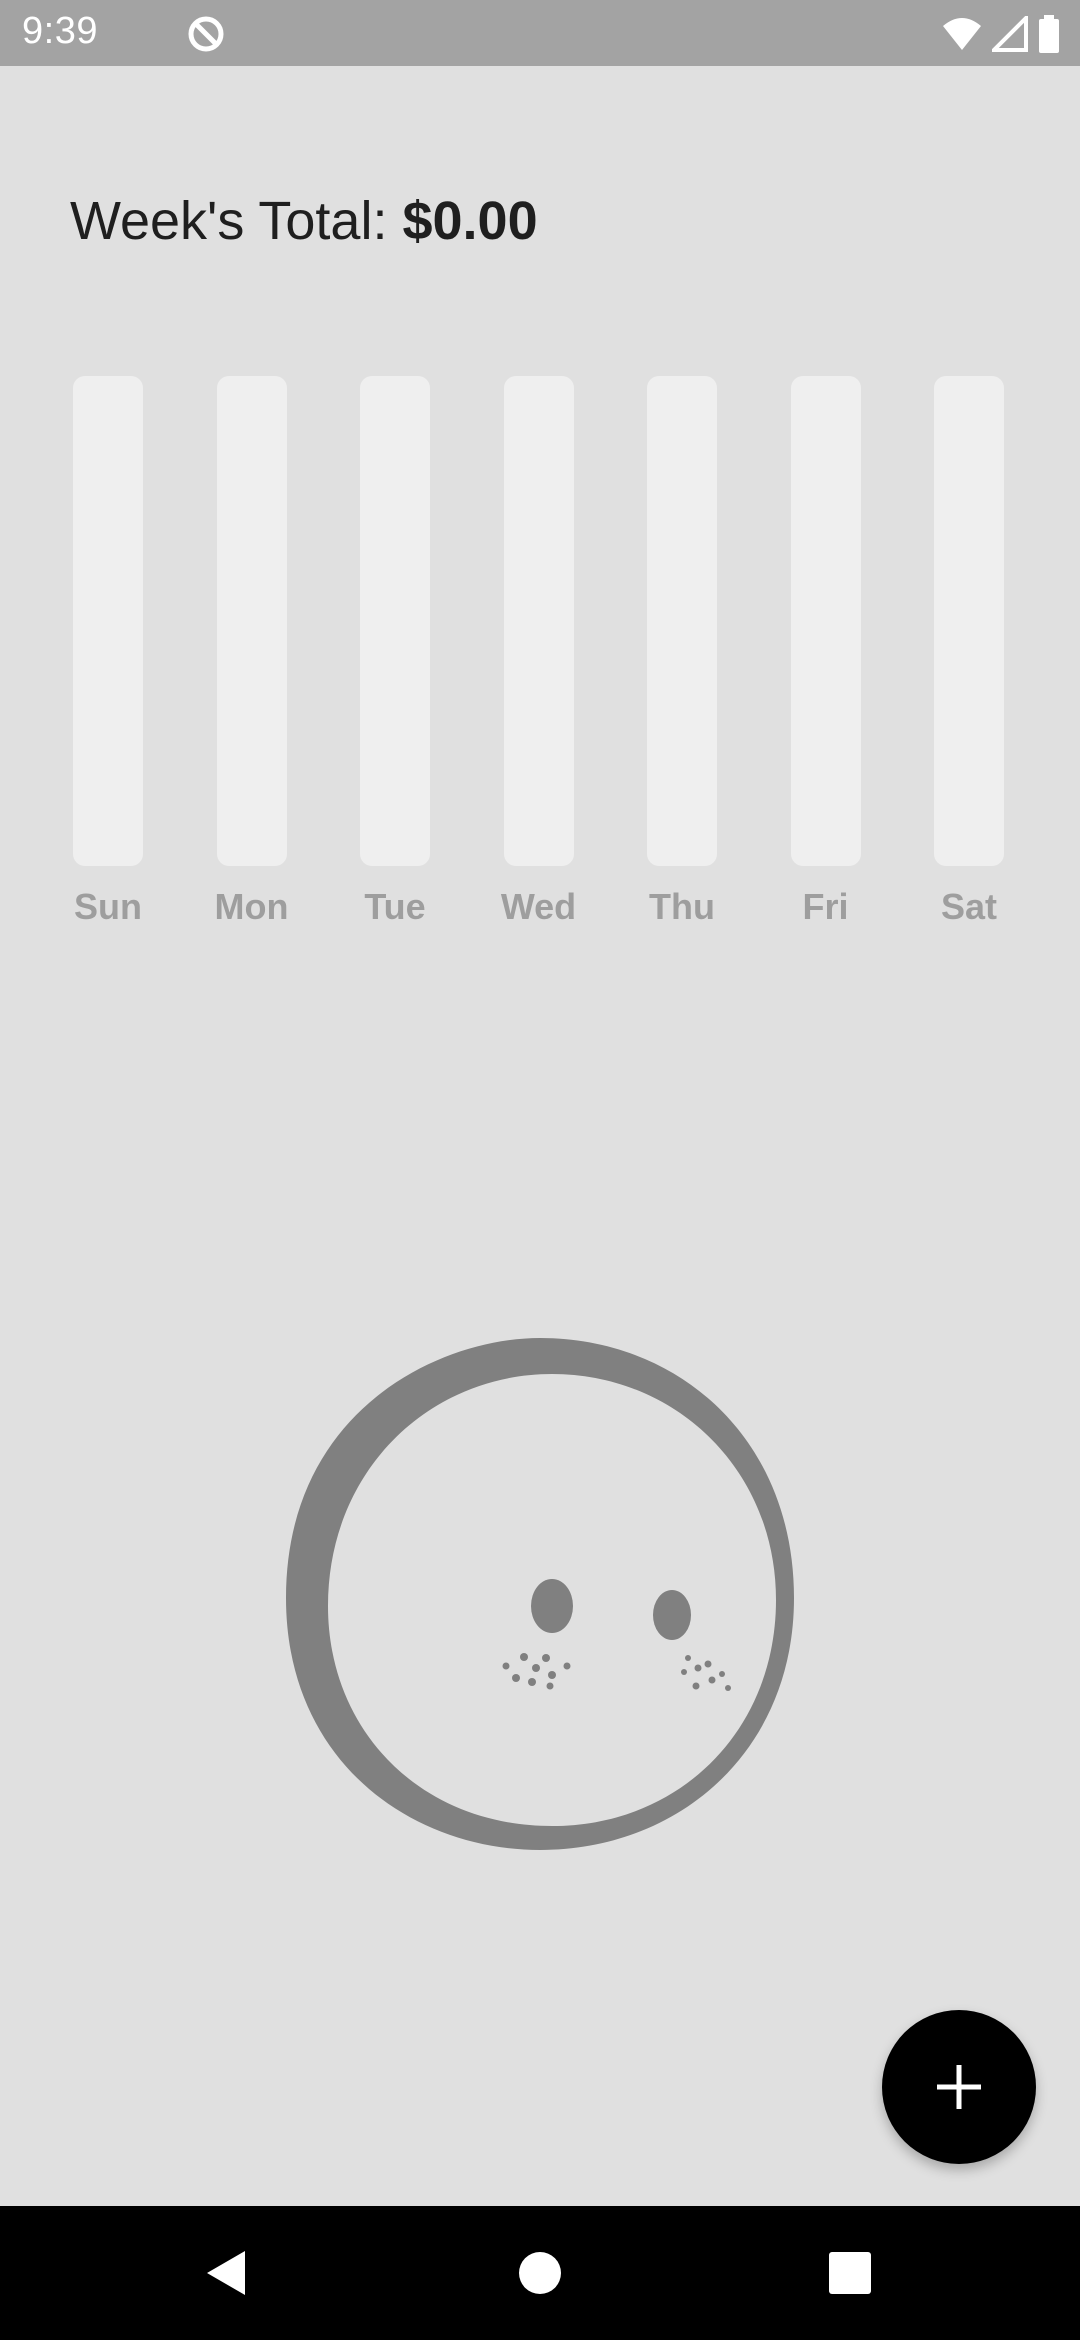 This screenshot has width=1080, height=2340. What do you see at coordinates (825, 906) in the screenshot?
I see `day-label: Fri` at bounding box center [825, 906].